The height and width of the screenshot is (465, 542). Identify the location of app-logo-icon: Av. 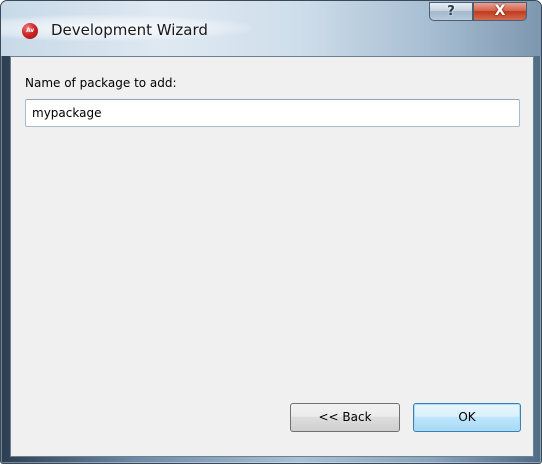
(30, 31).